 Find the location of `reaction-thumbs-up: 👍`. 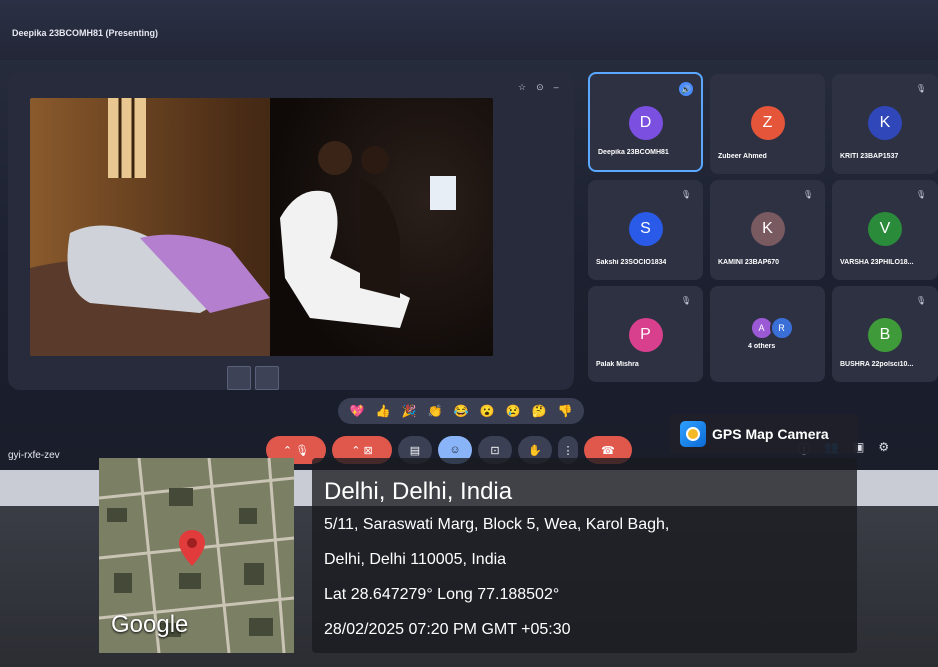

reaction-thumbs-up: 👍 is located at coordinates (383, 411).